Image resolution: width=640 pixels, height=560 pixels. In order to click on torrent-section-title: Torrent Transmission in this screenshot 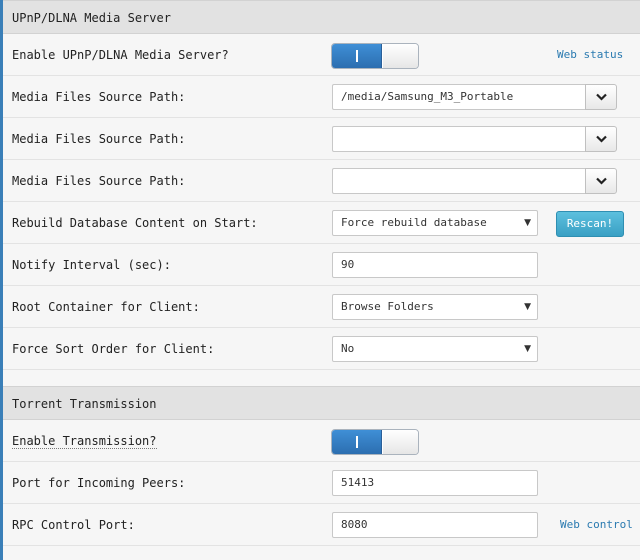, I will do `click(84, 404)`.